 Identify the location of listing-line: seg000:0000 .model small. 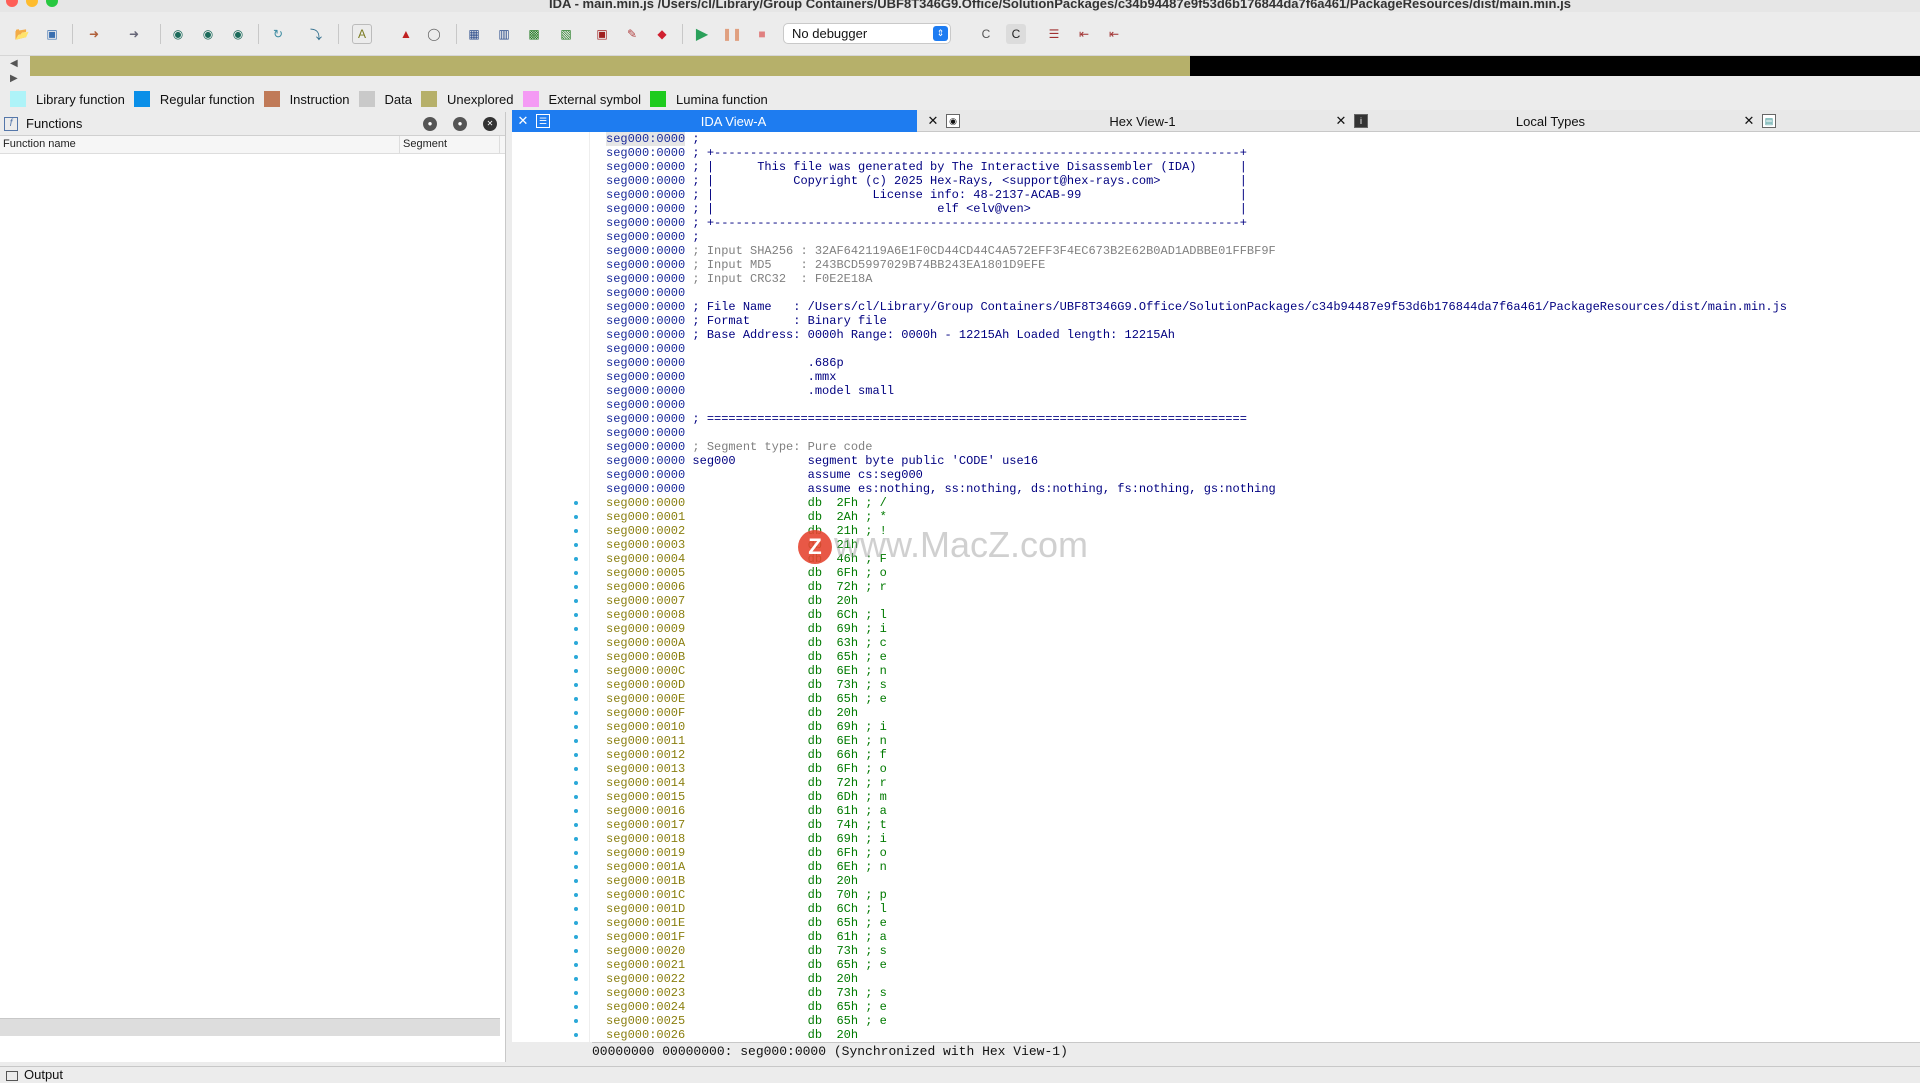
(1256, 391).